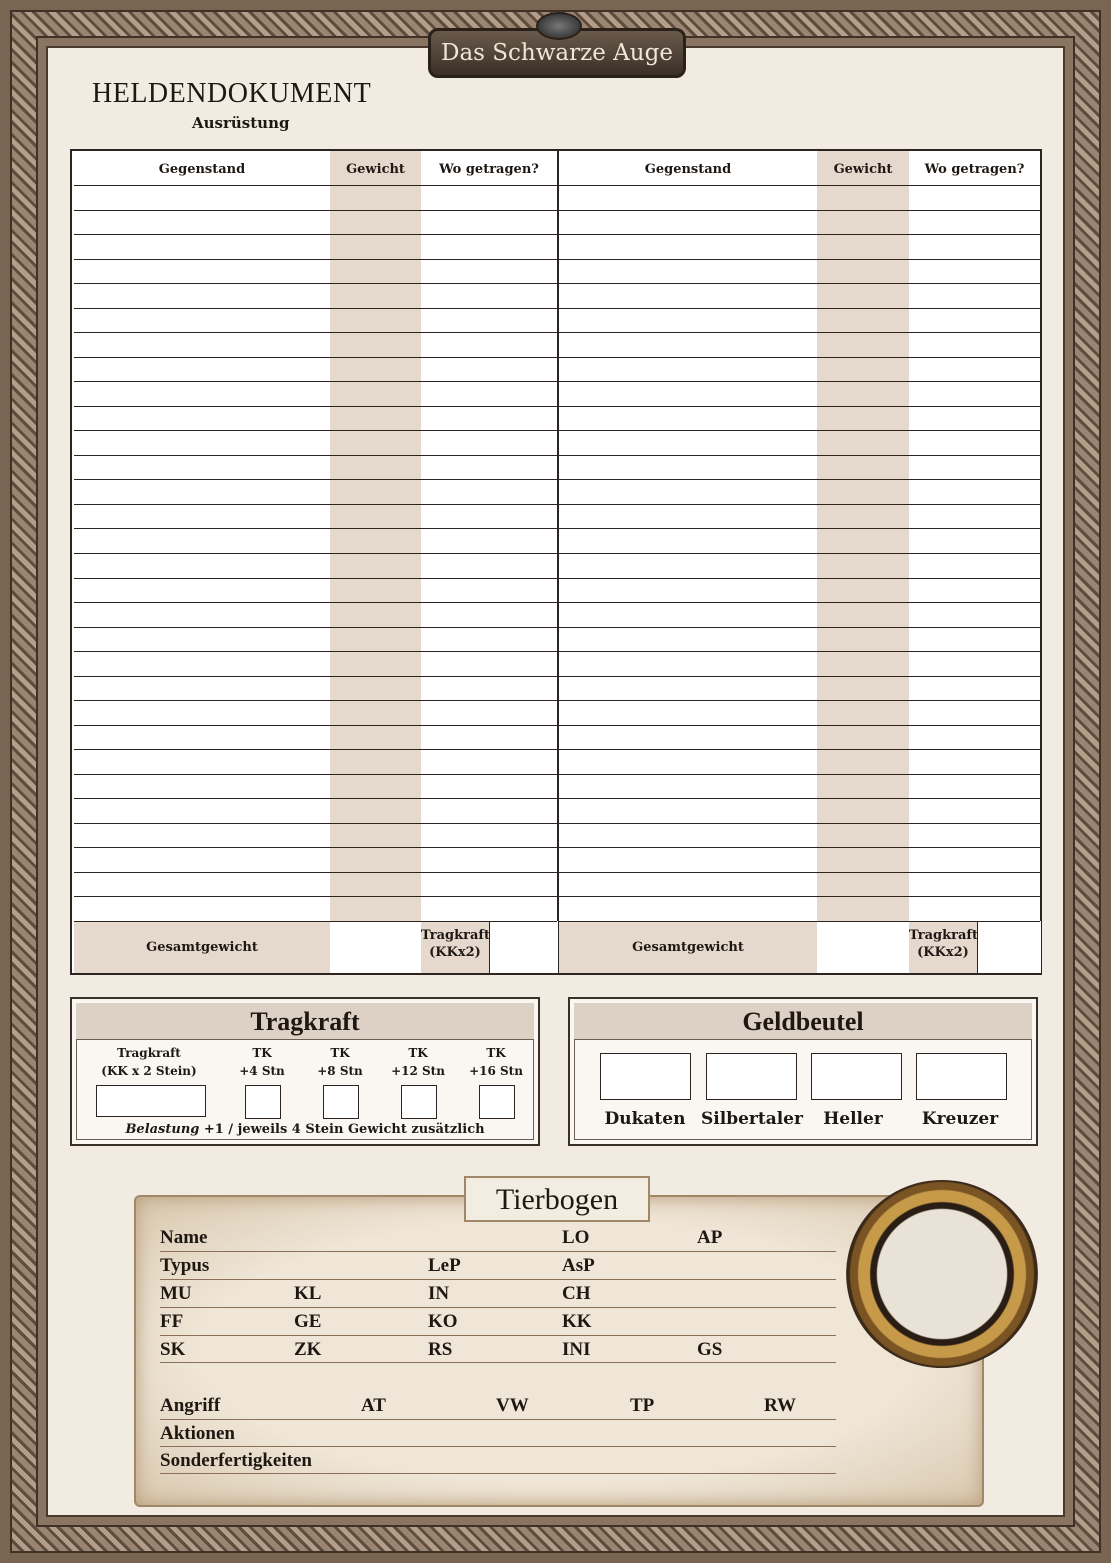 This screenshot has height=1563, width=1111. I want to click on geldbeutel-title: Geldbeutel, so click(803, 1021).